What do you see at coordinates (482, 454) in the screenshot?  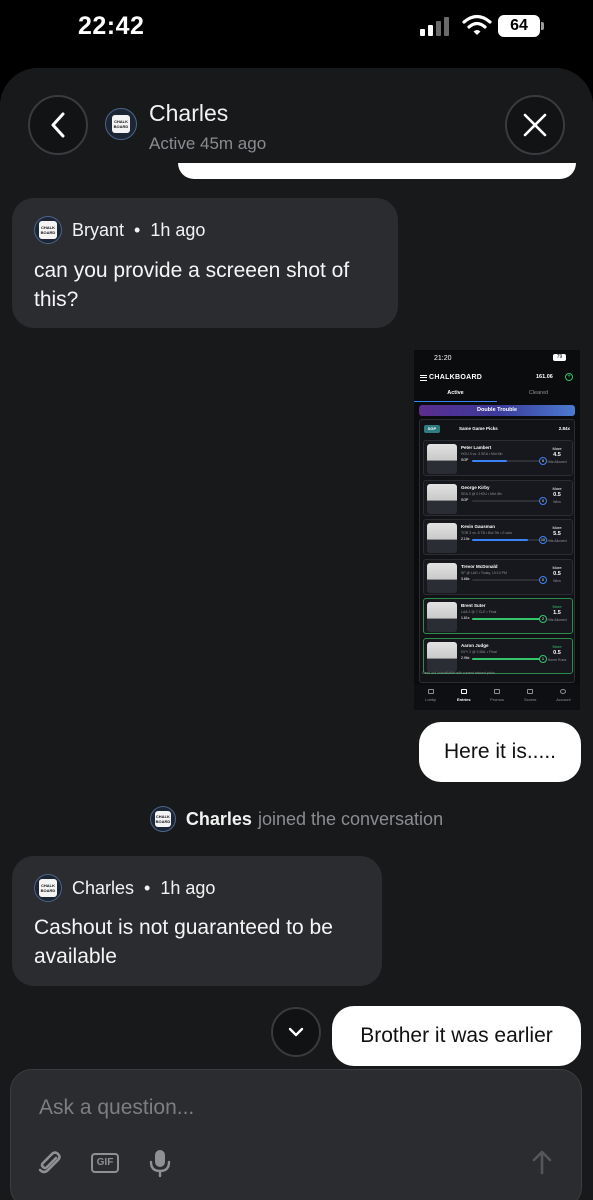 I see `game-status: HOU 0 vs. 3 SEA • Mid 4th` at bounding box center [482, 454].